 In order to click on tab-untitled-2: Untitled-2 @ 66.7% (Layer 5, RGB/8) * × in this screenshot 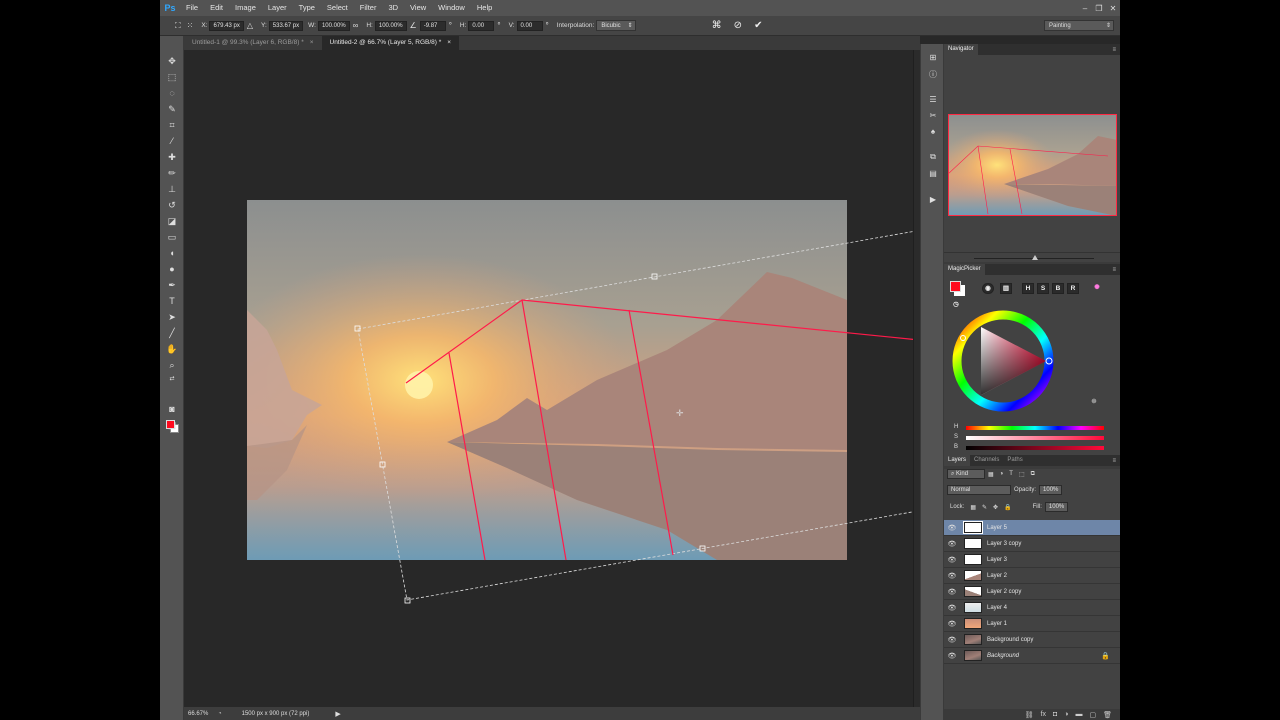, I will do `click(390, 43)`.